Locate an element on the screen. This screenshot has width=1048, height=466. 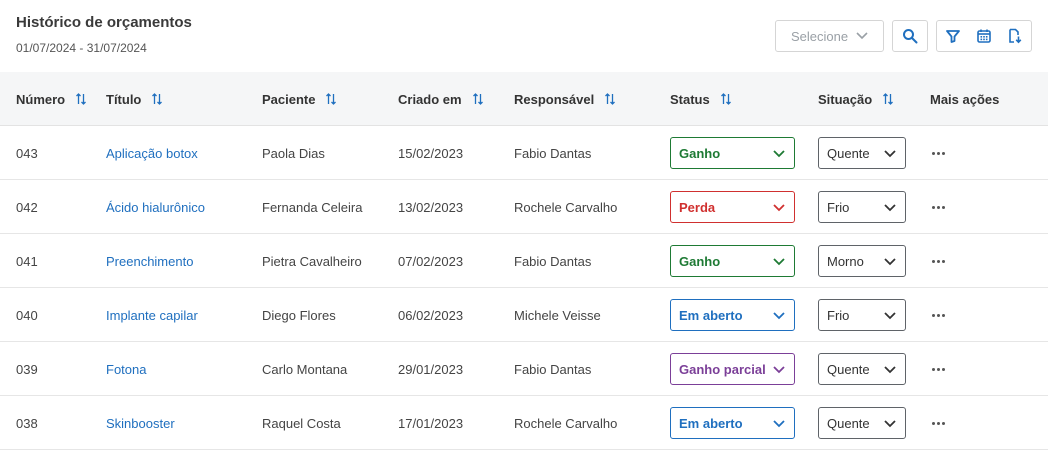
export-icon is located at coordinates (1015, 36).